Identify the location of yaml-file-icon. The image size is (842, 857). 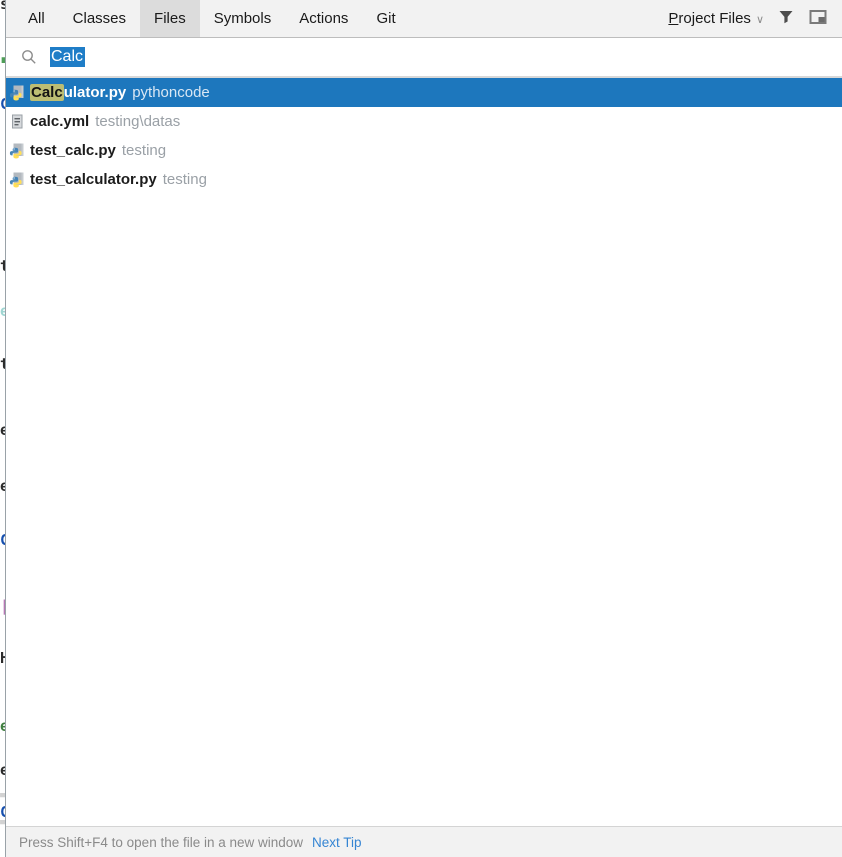
(17, 122).